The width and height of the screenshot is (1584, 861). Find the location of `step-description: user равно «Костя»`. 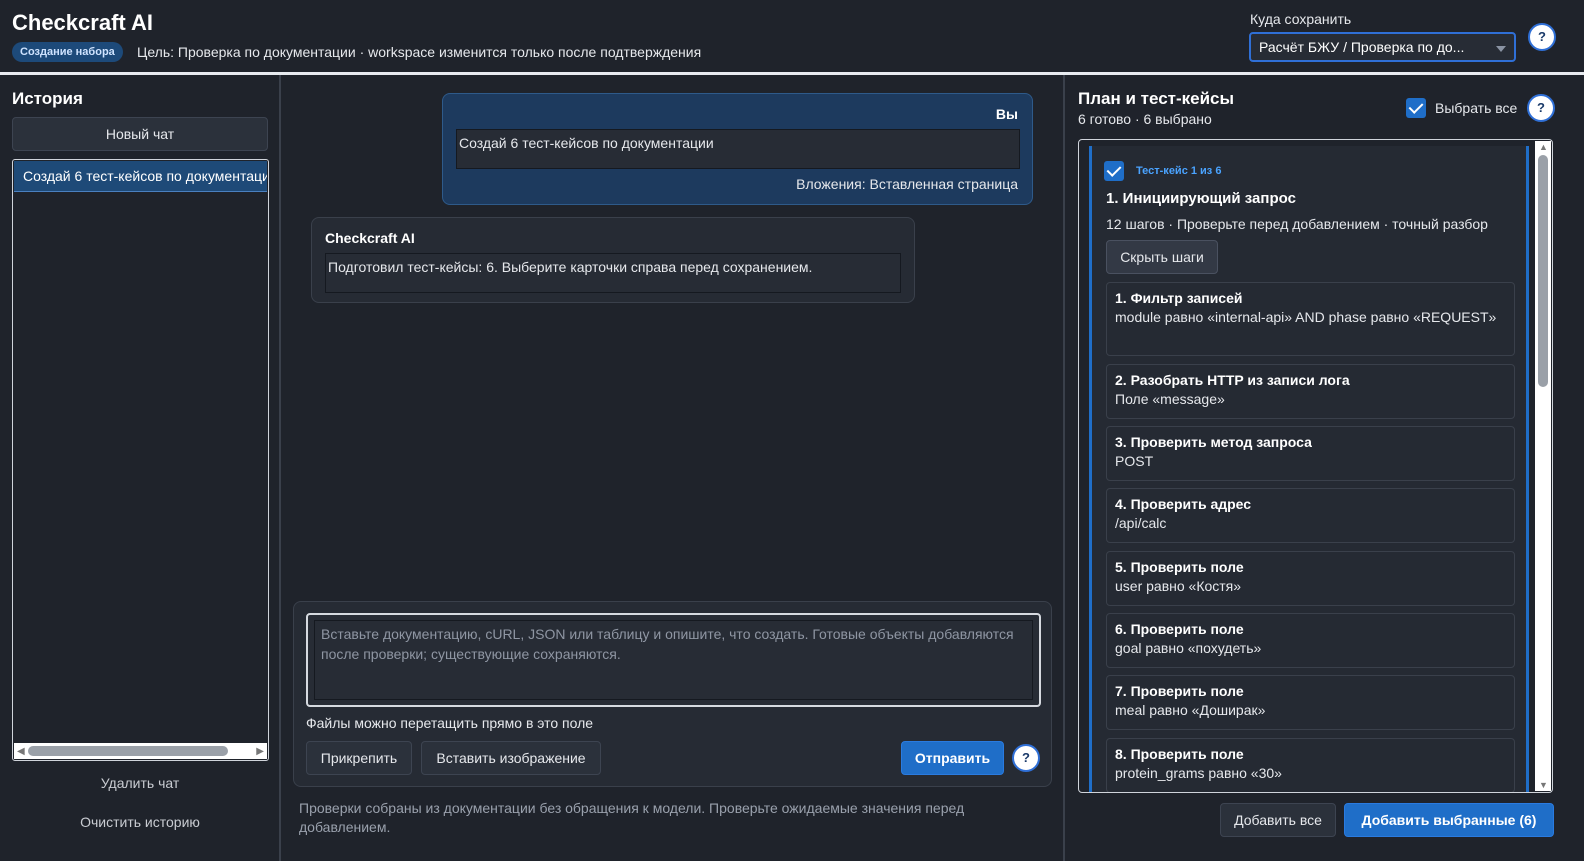

step-description: user равно «Костя» is located at coordinates (1178, 586).